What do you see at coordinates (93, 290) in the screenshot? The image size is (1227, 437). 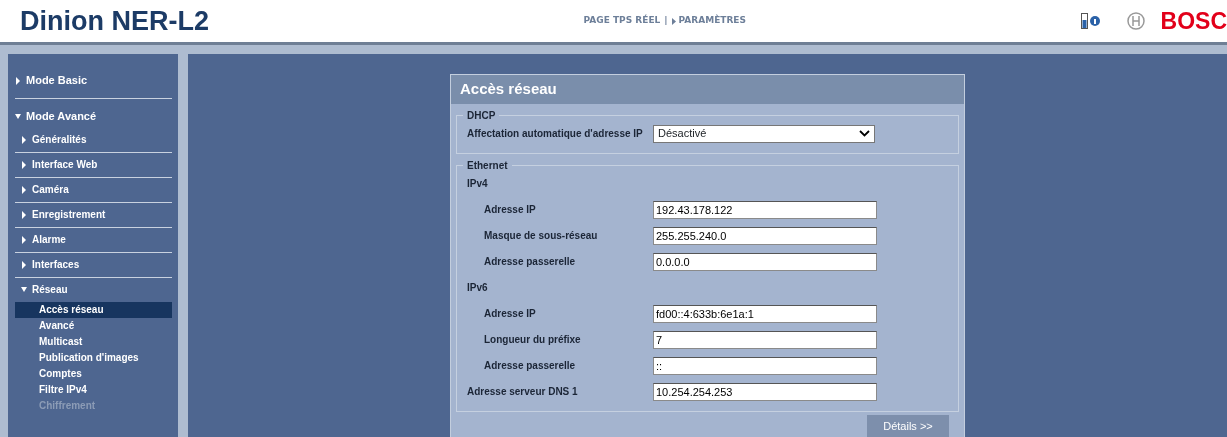 I see `sidebar-item: Réseau` at bounding box center [93, 290].